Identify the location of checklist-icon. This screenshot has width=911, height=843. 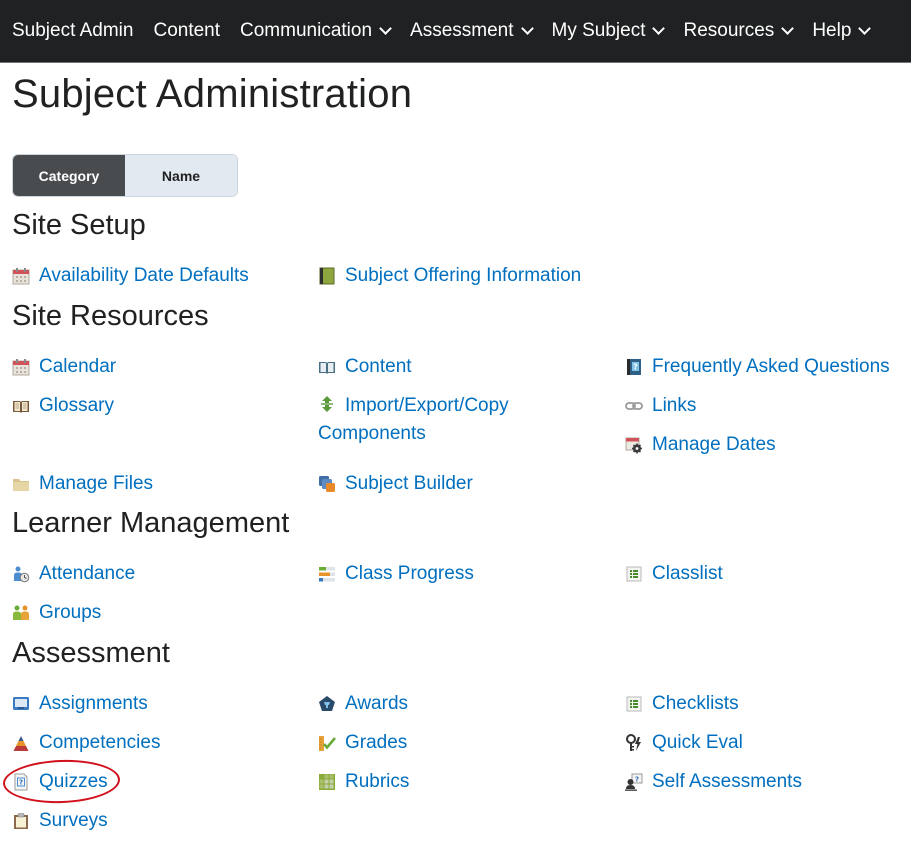
(634, 704).